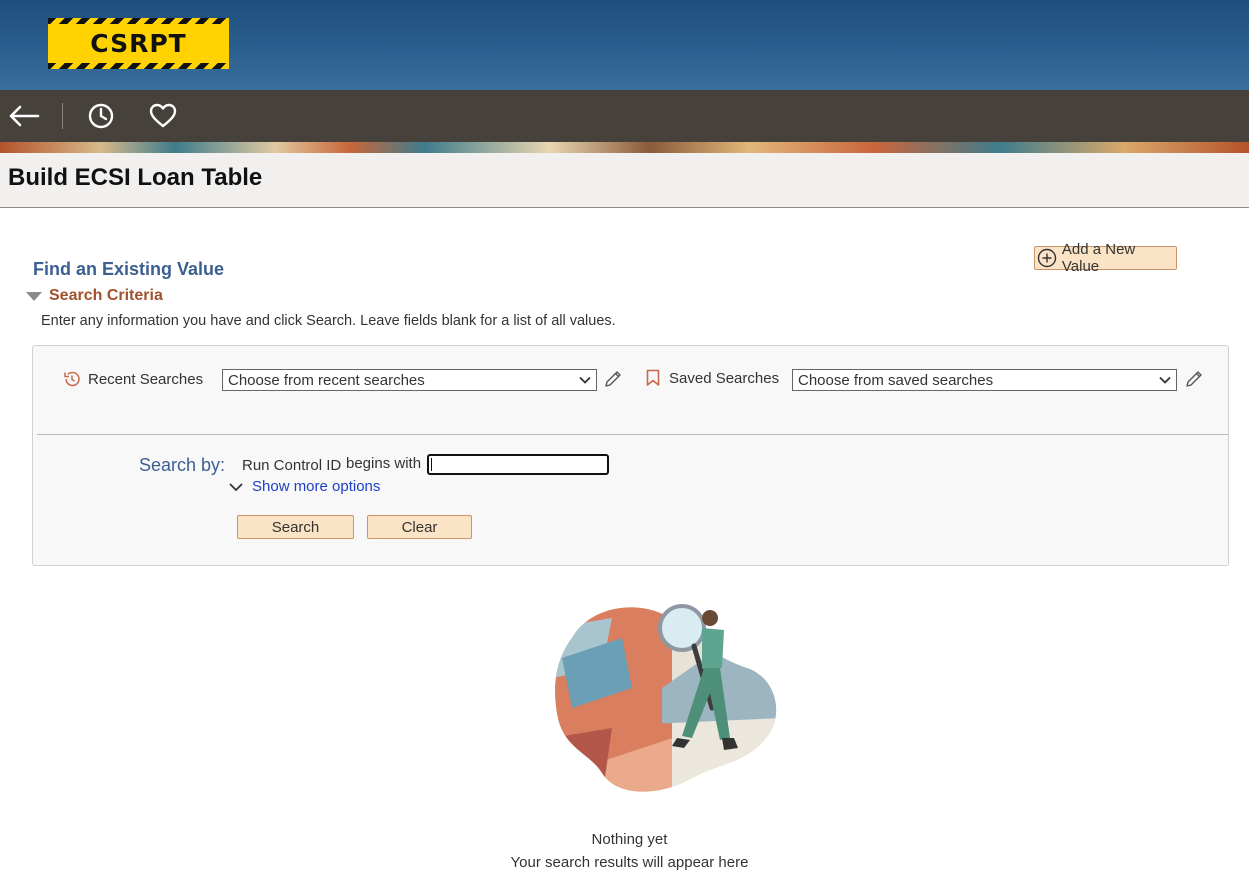 The height and width of the screenshot is (877, 1249). What do you see at coordinates (624, 147) in the screenshot?
I see `decorative-art-strip` at bounding box center [624, 147].